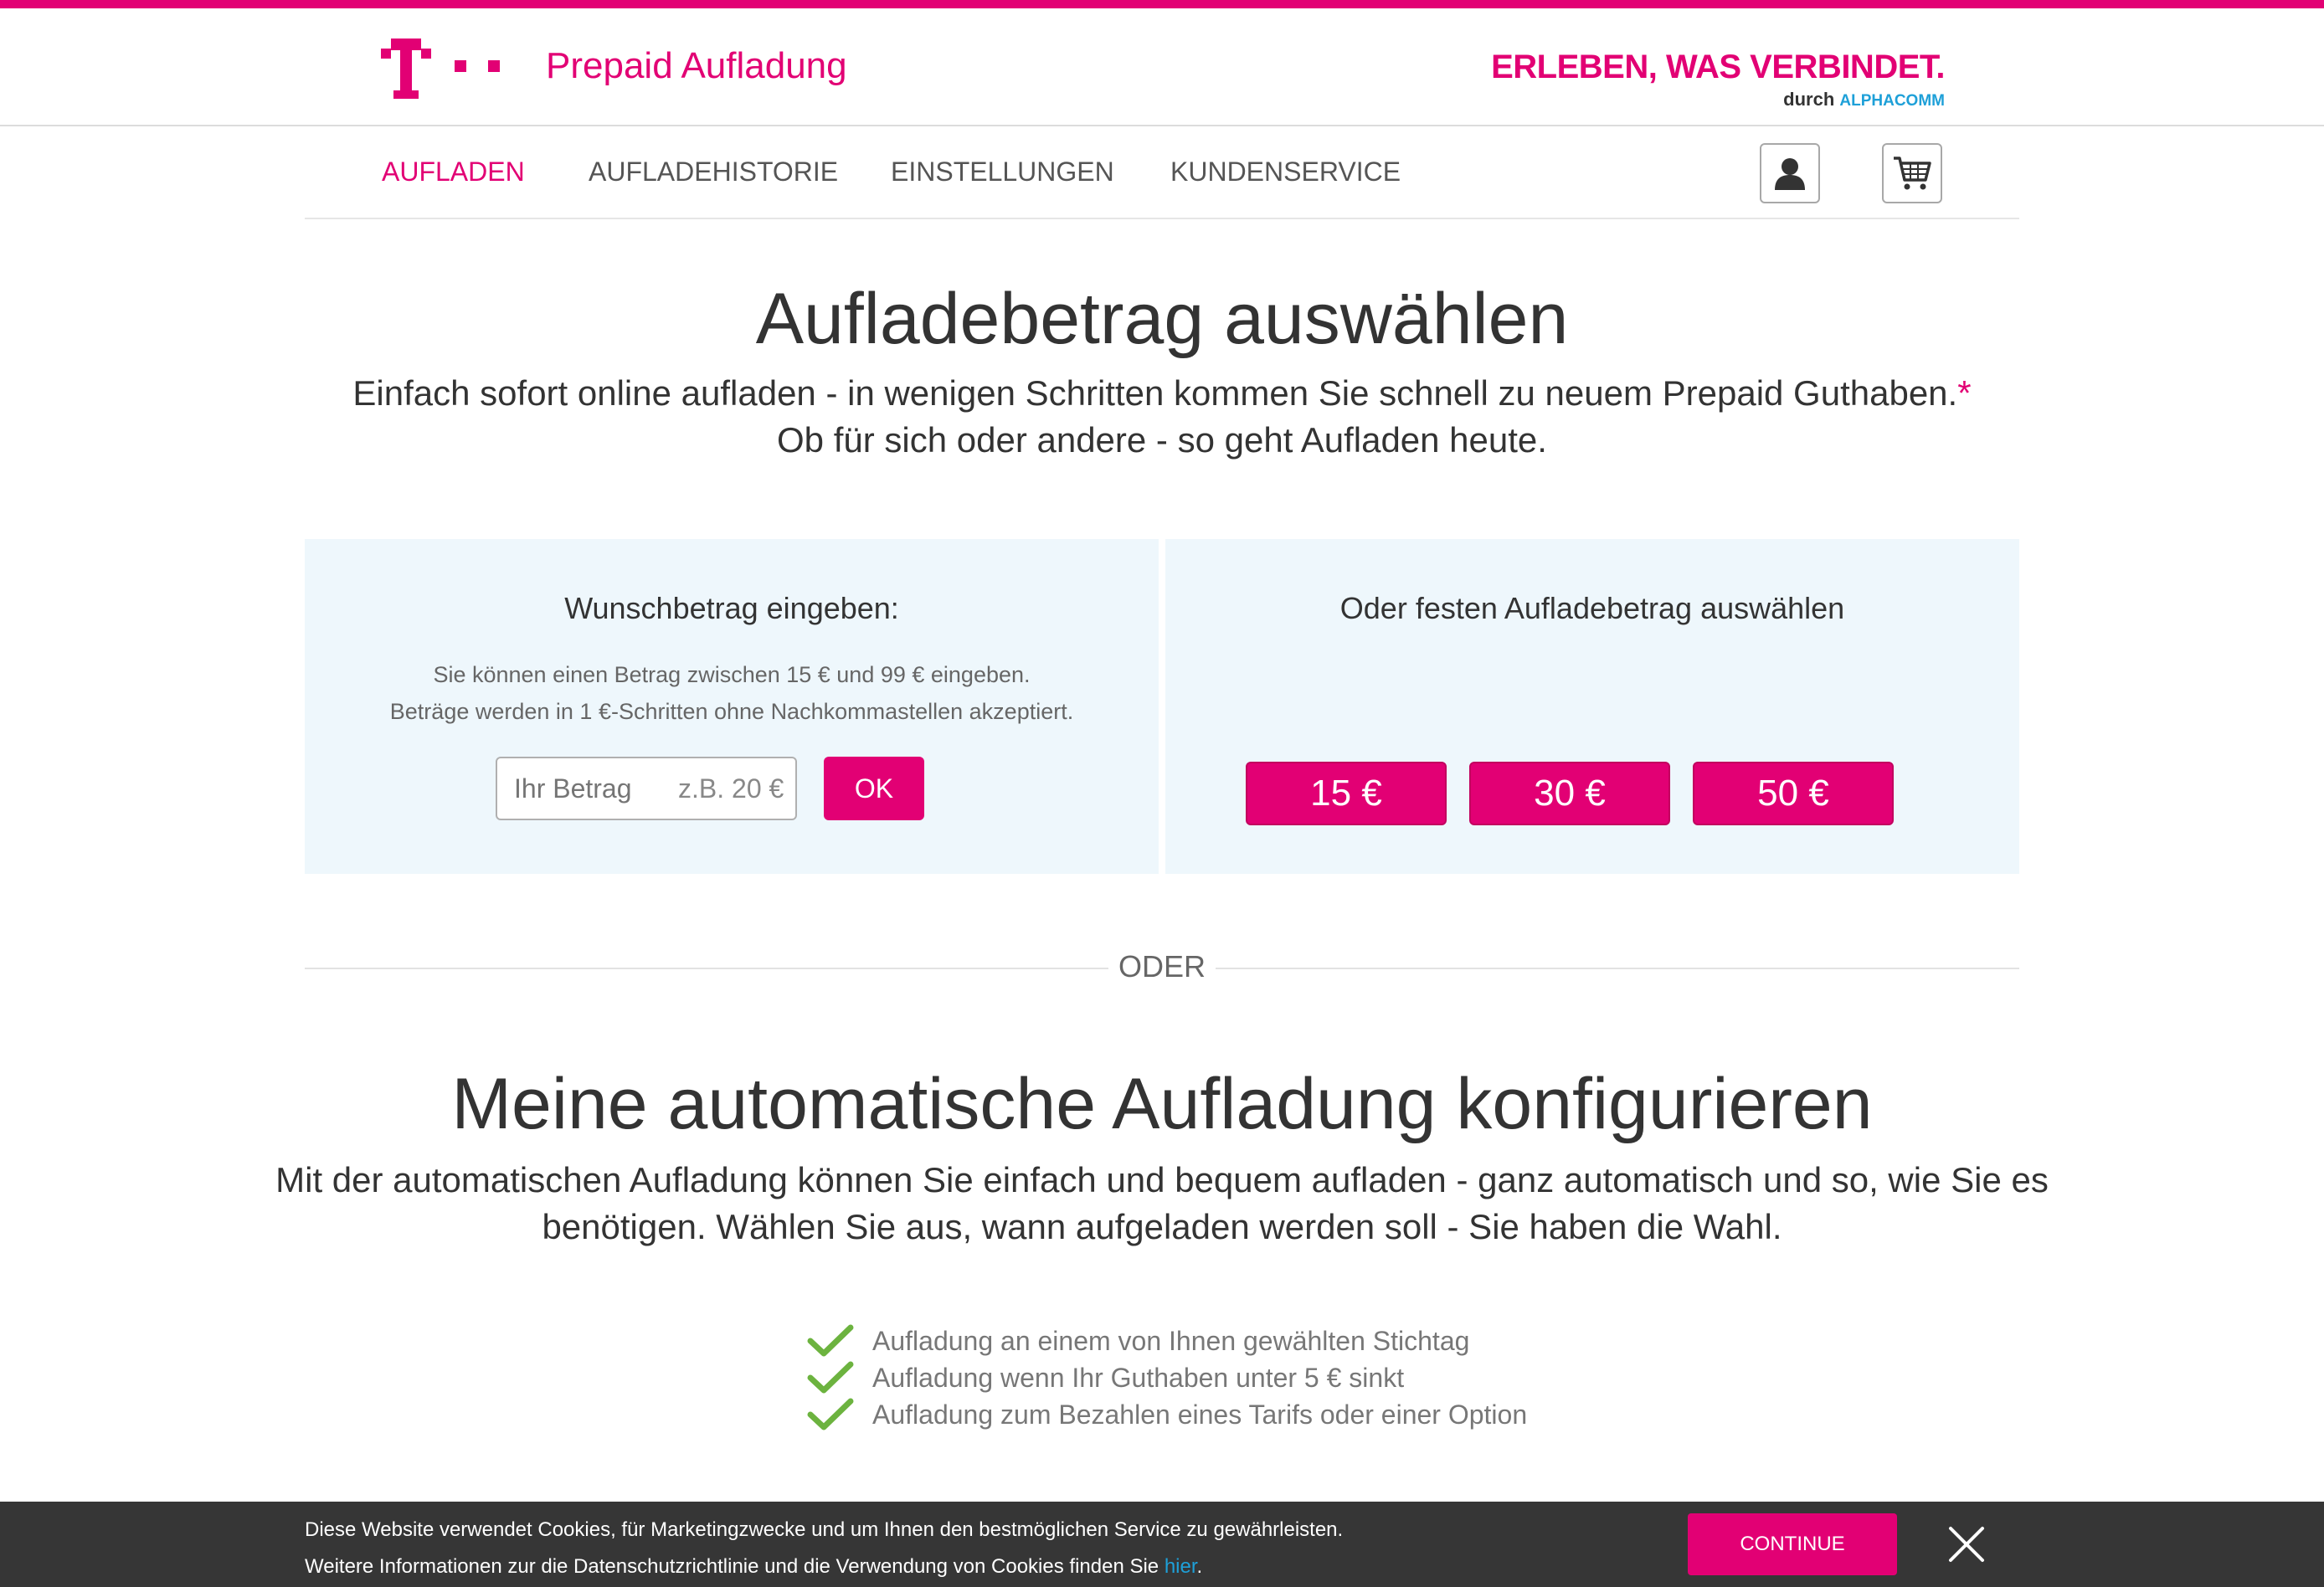  I want to click on hero-footnote-star: *, so click(1965, 393).